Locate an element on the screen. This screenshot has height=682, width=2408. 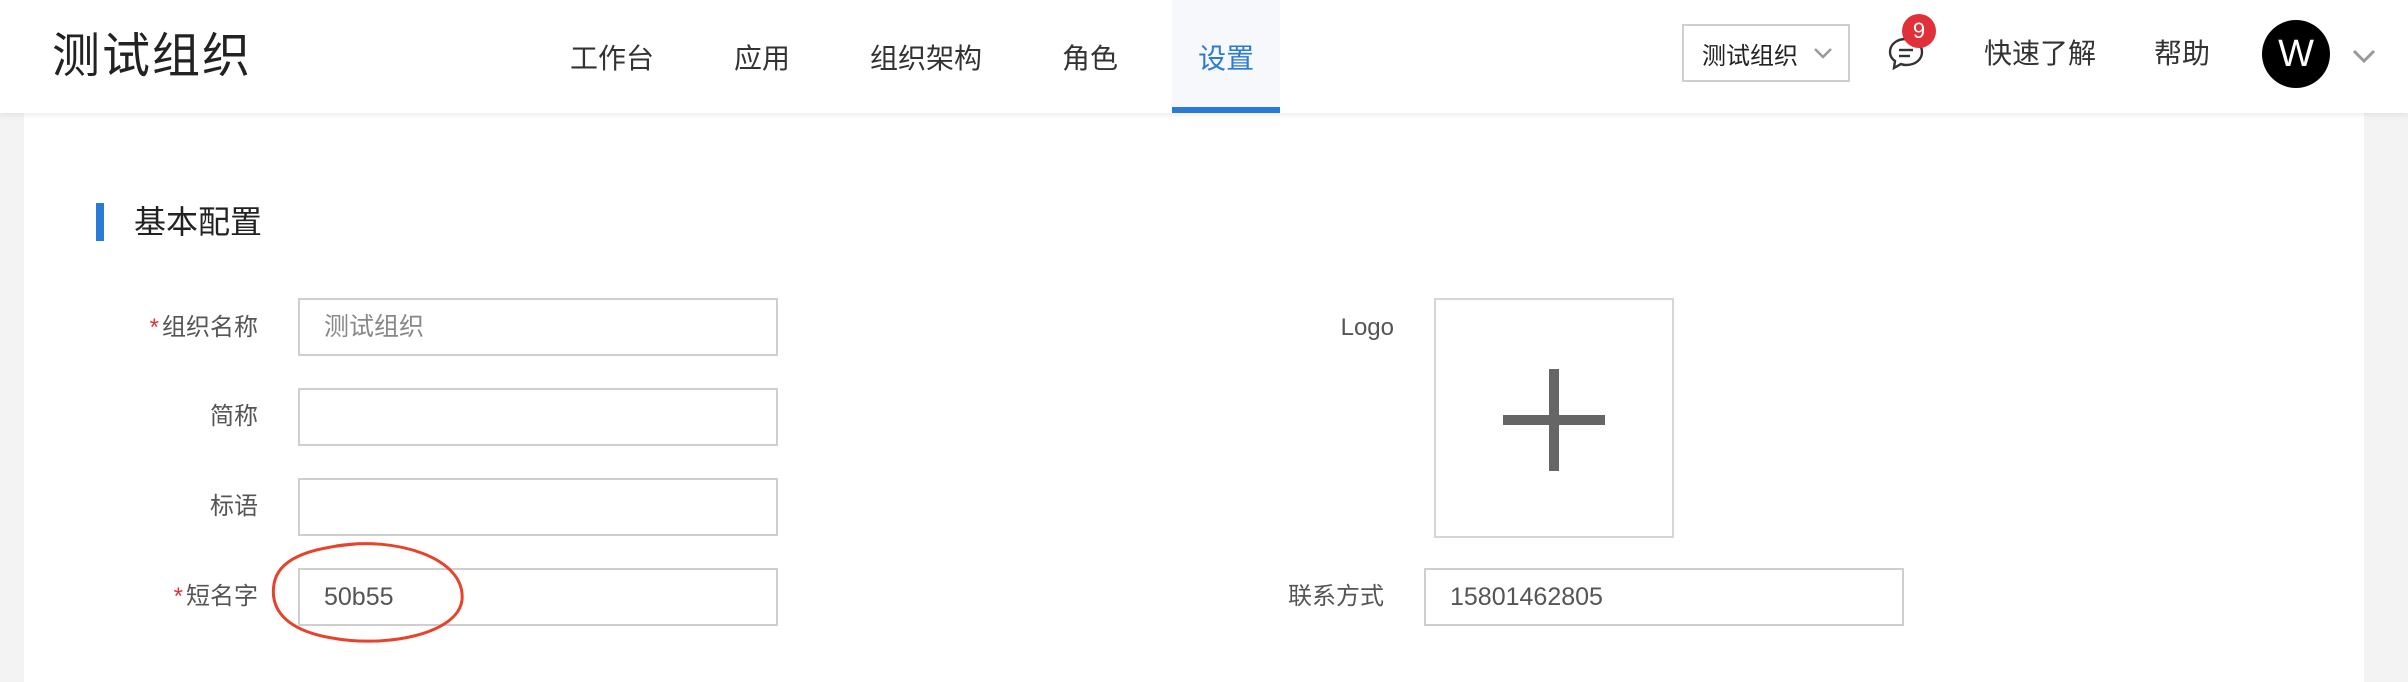
org-switcher-label: 测试组织 is located at coordinates (1750, 56).